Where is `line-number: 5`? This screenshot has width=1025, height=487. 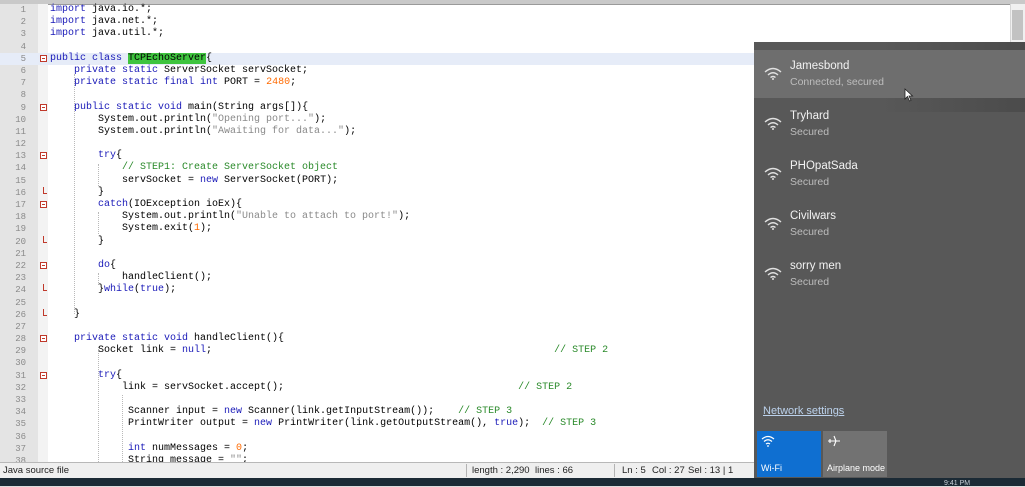
line-number: 5 is located at coordinates (23, 58).